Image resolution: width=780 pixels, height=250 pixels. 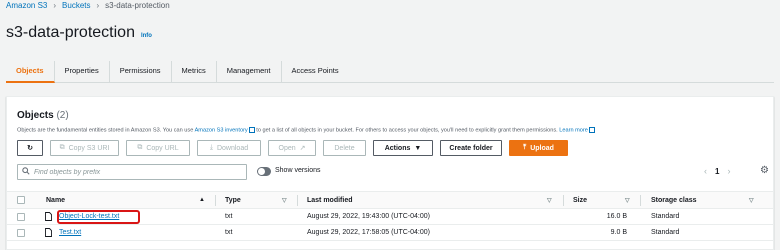 What do you see at coordinates (146, 36) in the screenshot?
I see `info-link: Info` at bounding box center [146, 36].